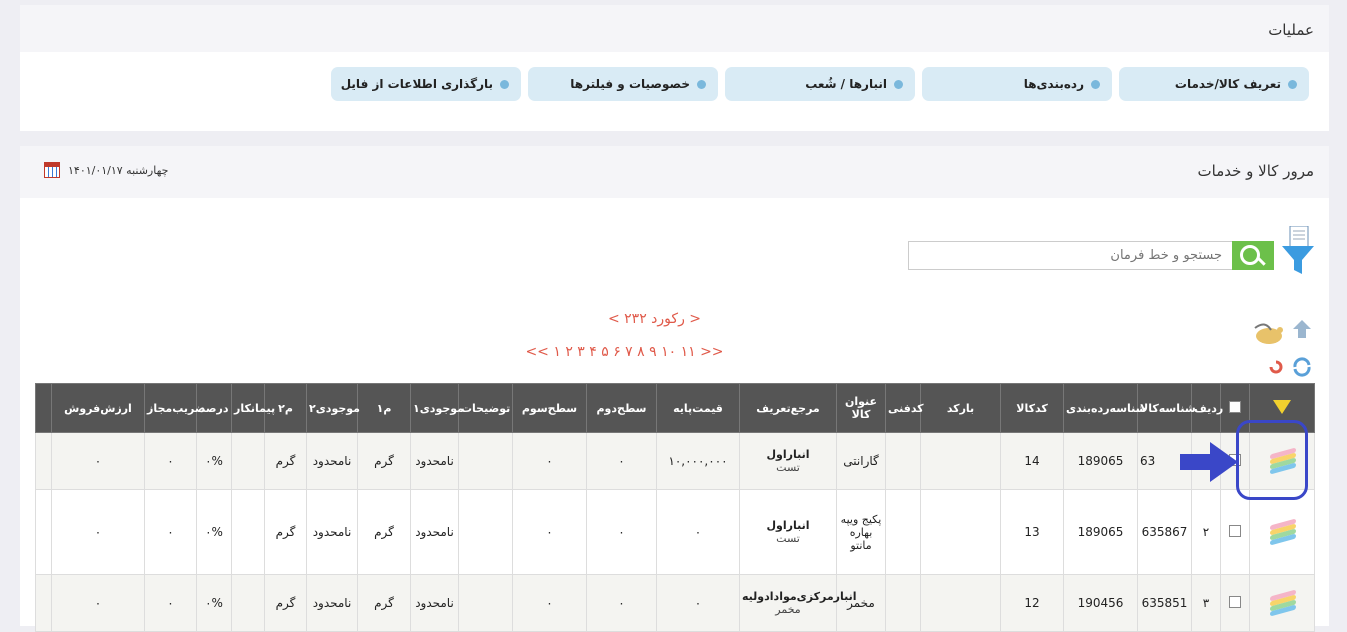 This screenshot has height=632, width=1347. Describe the element at coordinates (1104, 408) in the screenshot. I see `col-category-id: شناسه‌رده‌بندی` at that location.